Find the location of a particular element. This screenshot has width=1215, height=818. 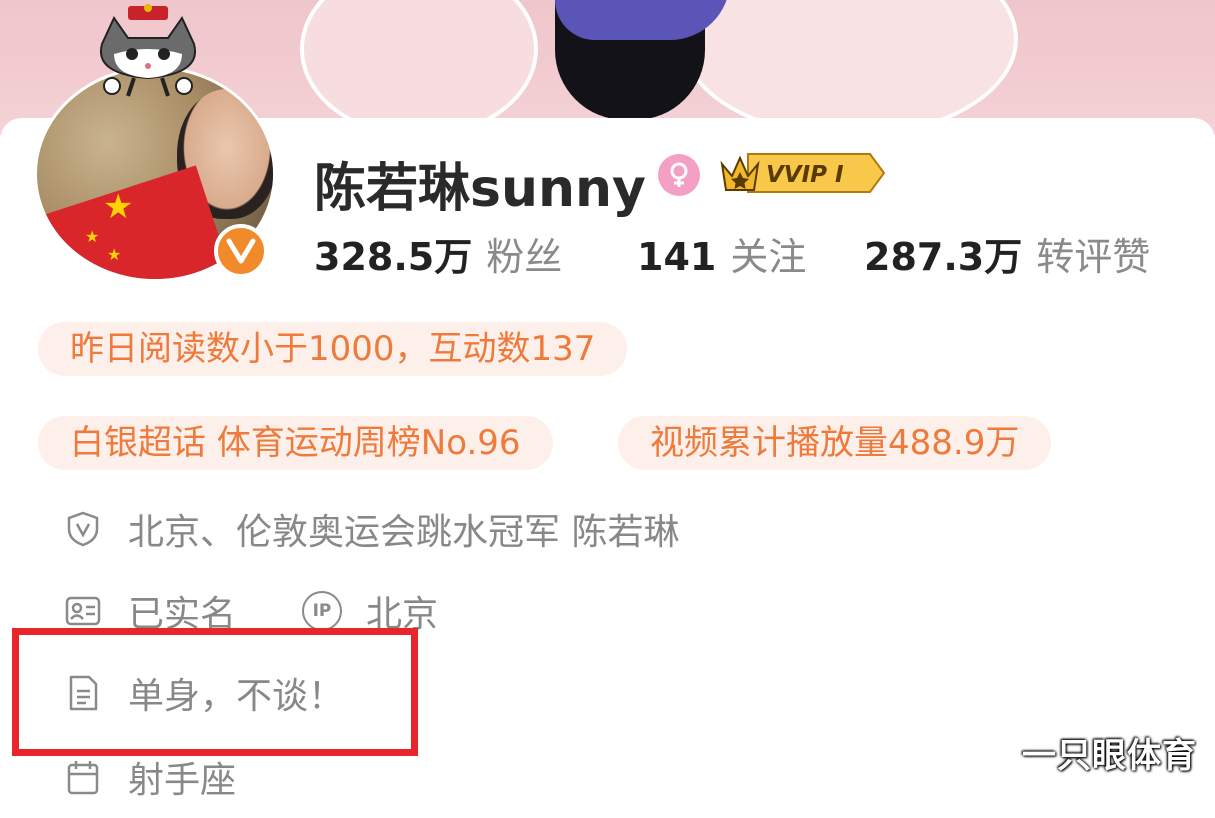

vip-label: VVIP I is located at coordinates (805, 175).